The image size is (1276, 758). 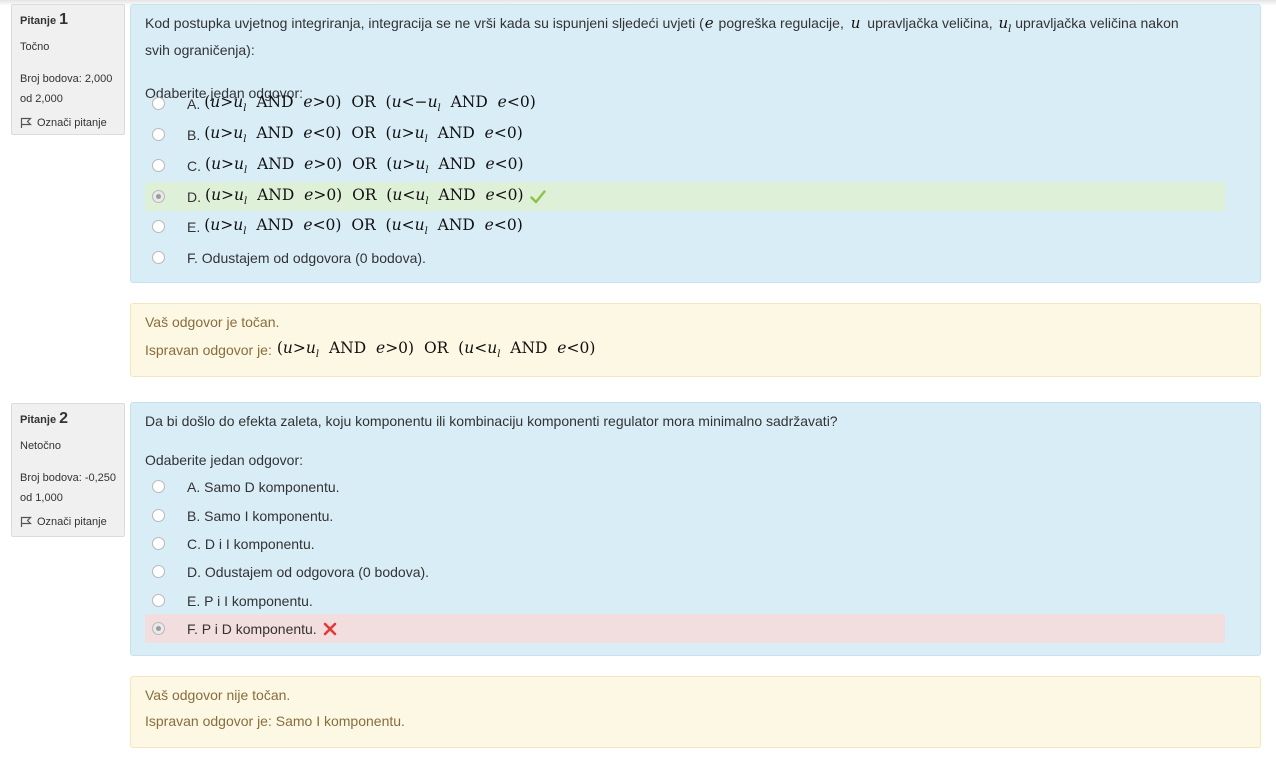 What do you see at coordinates (685, 103) in the screenshot?
I see `answer-option-a: A. (u>ul AND e>0) OR (u<−ul AND e<0)` at bounding box center [685, 103].